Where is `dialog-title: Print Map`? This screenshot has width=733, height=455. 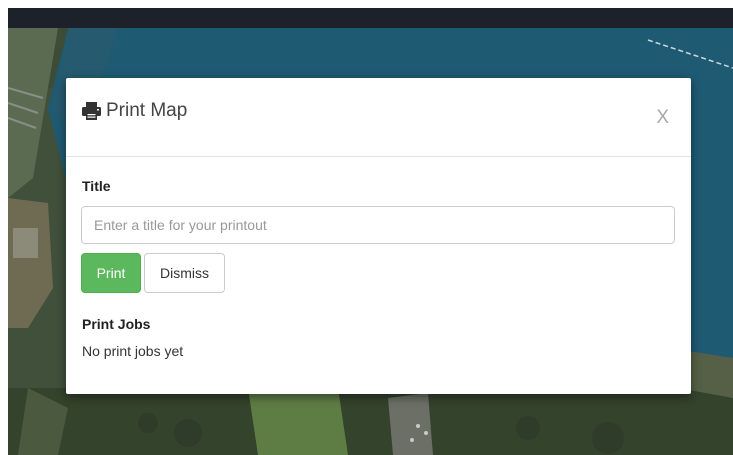 dialog-title: Print Map is located at coordinates (134, 111).